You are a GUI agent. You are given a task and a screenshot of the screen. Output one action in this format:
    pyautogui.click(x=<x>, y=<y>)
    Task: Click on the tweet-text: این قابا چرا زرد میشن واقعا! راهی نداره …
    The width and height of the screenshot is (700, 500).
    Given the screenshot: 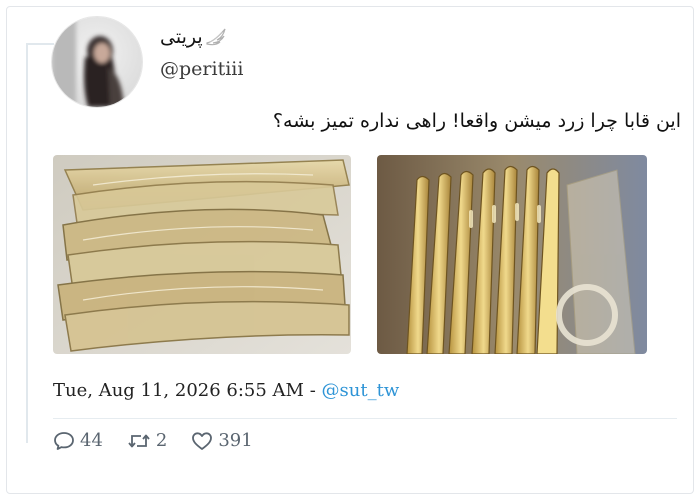 What is the action you would take?
    pyautogui.click(x=476, y=121)
    